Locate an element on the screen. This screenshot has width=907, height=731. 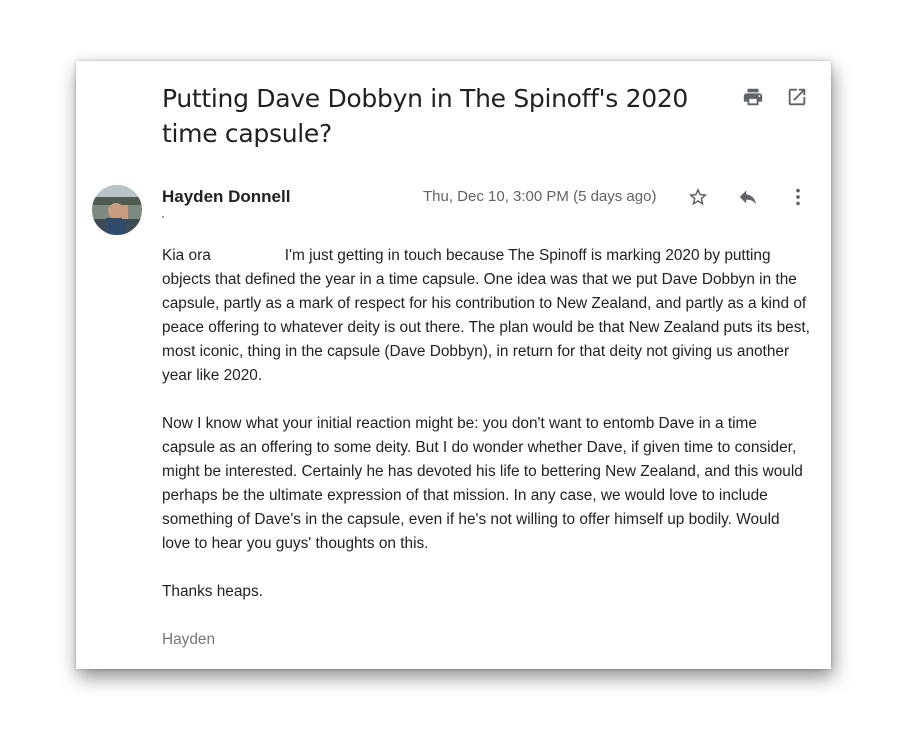
email-date: Thu, Dec 10, 3:00 PM (5 days ago) is located at coordinates (540, 196).